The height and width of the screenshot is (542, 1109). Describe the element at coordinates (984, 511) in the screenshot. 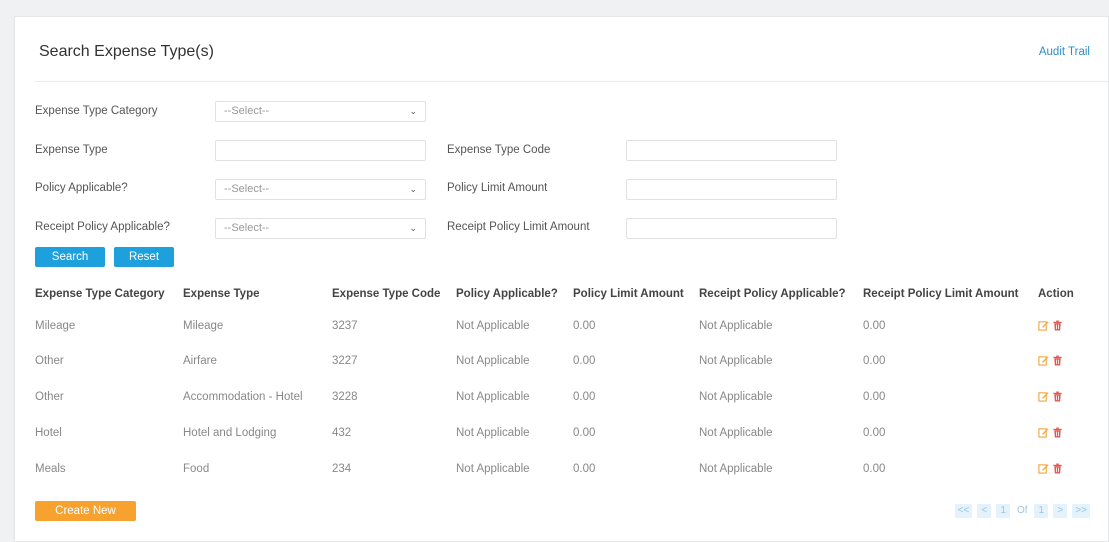

I see `prev-page-button: <` at that location.